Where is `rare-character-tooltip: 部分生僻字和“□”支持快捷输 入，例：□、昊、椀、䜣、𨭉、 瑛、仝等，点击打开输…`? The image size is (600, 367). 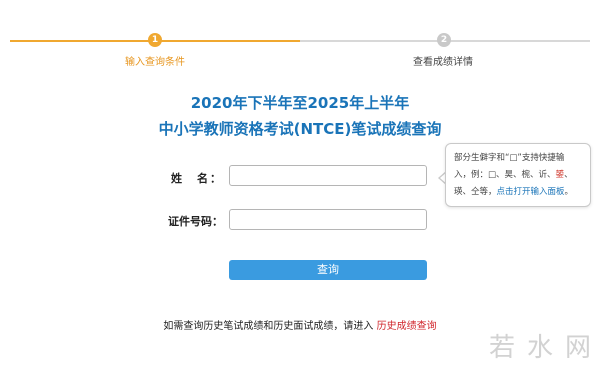
rare-character-tooltip: 部分生僻字和“□”支持快捷输 入，例：□、昊、椀、䜣、𨭉、 瑛、仝等，点击打开输… is located at coordinates (518, 175).